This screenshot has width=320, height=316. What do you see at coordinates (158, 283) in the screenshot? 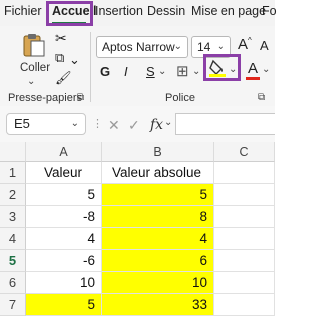
I see `cell-b6: 10` at bounding box center [158, 283].